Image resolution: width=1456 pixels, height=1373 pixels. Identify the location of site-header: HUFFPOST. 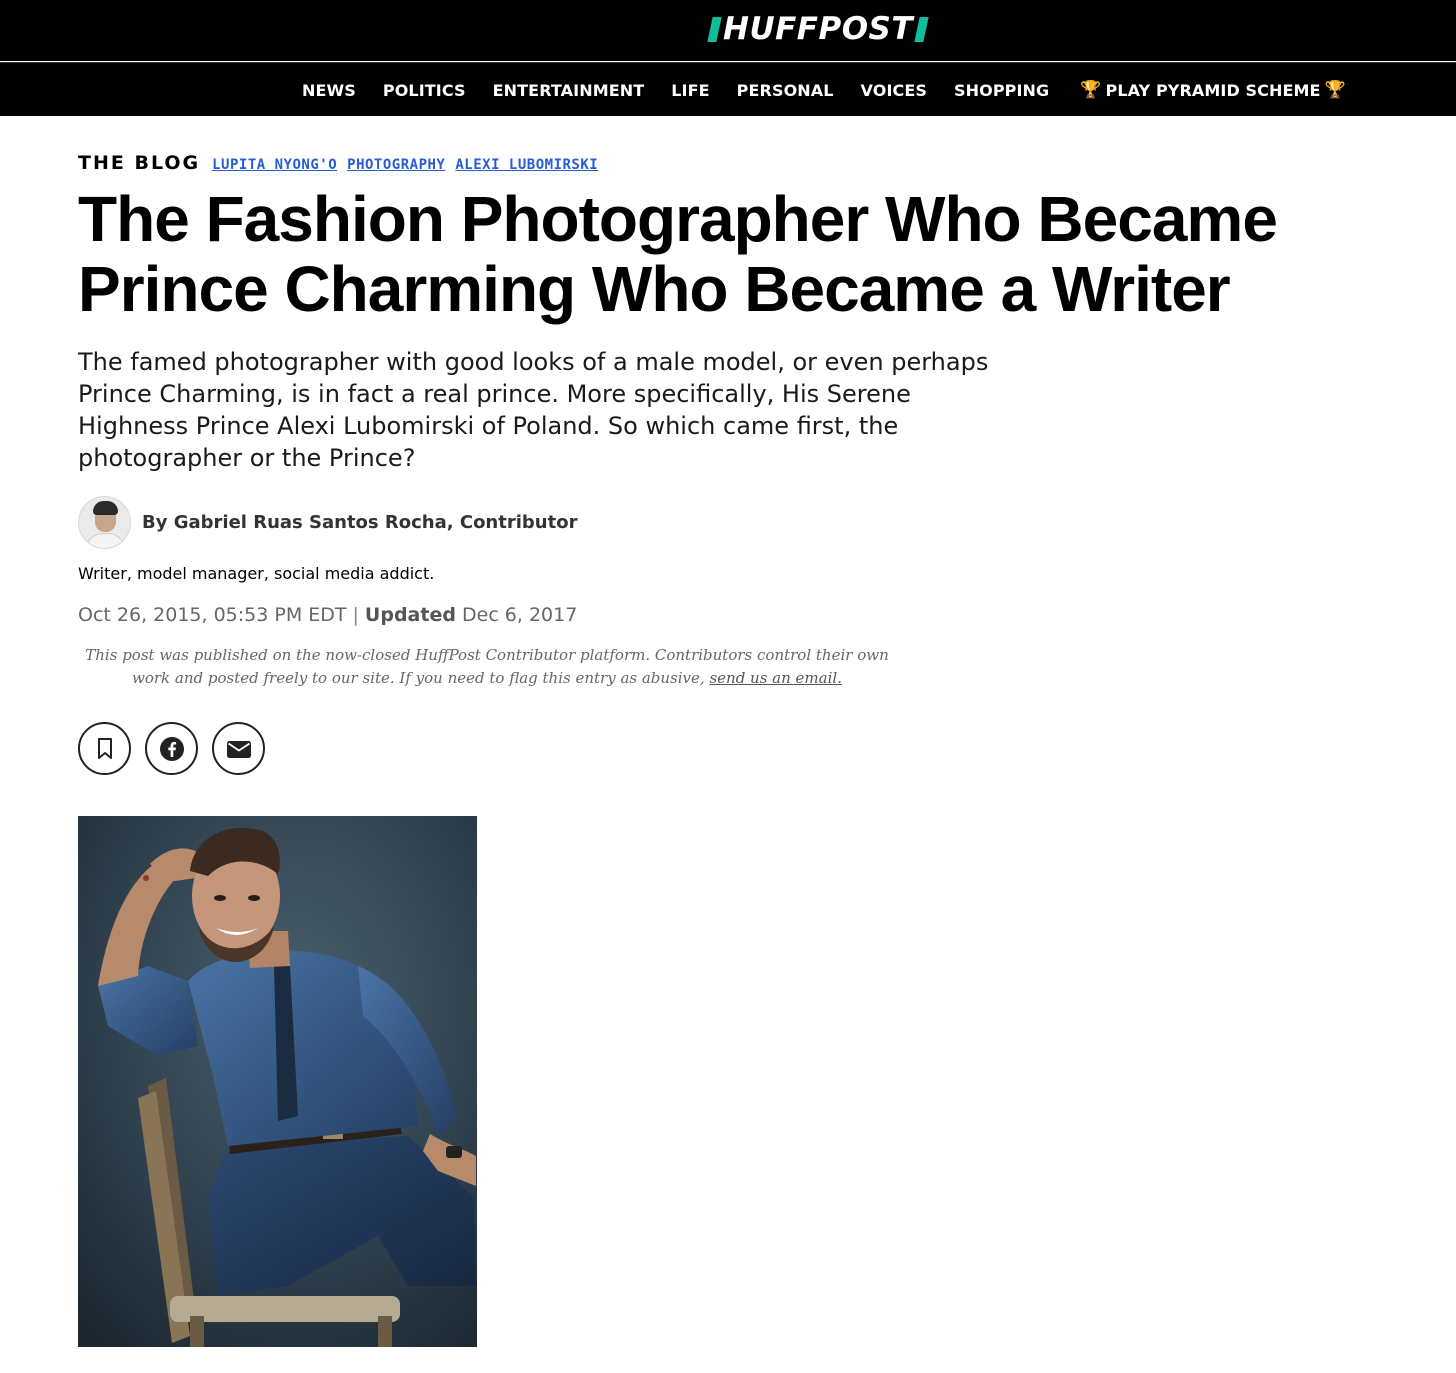
(728, 30).